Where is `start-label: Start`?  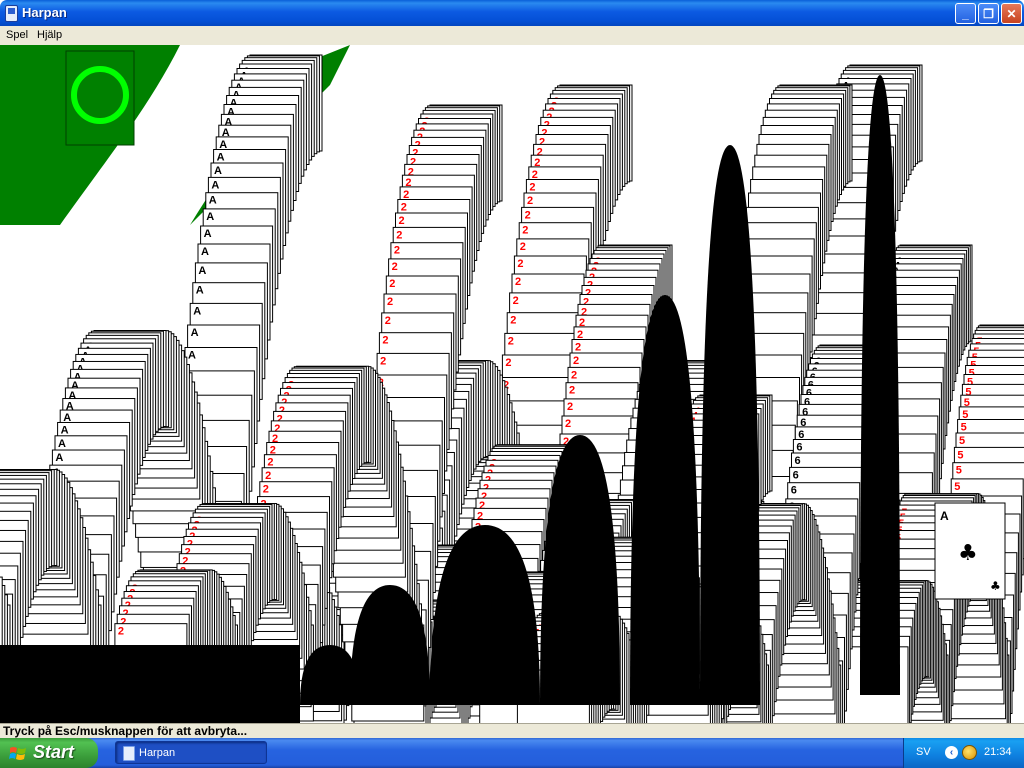 start-label: Start is located at coordinates (54, 752).